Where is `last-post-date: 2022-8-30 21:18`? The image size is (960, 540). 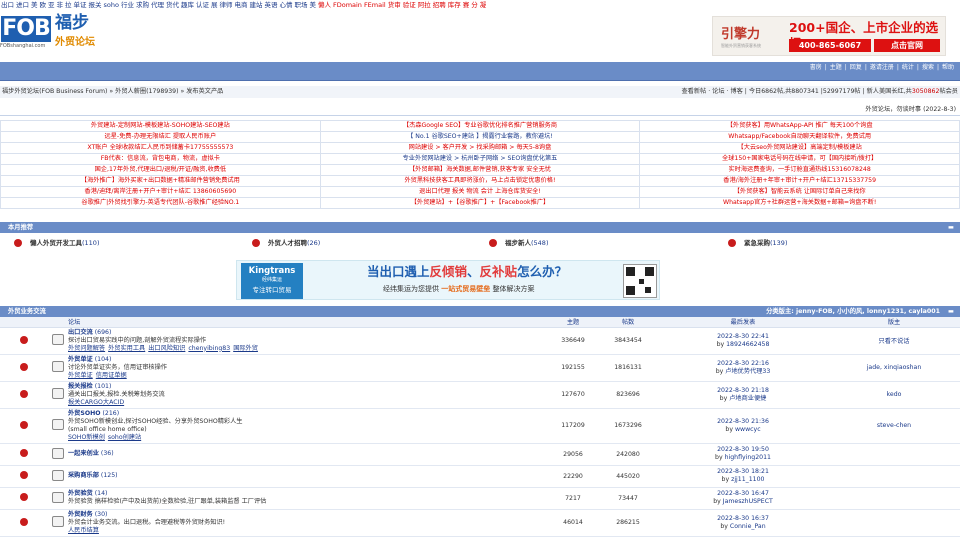 last-post-date: 2022-8-30 21:18 is located at coordinates (743, 391).